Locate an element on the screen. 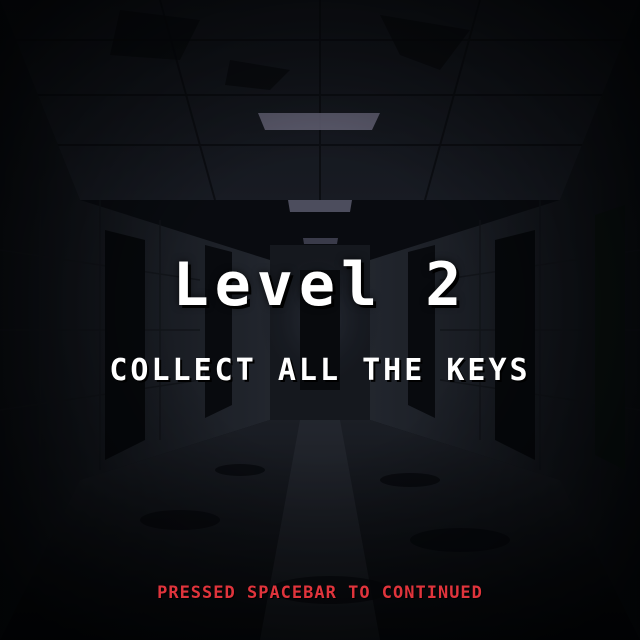 This screenshot has height=640, width=640. level-title: Level 2 is located at coordinates (320, 285).